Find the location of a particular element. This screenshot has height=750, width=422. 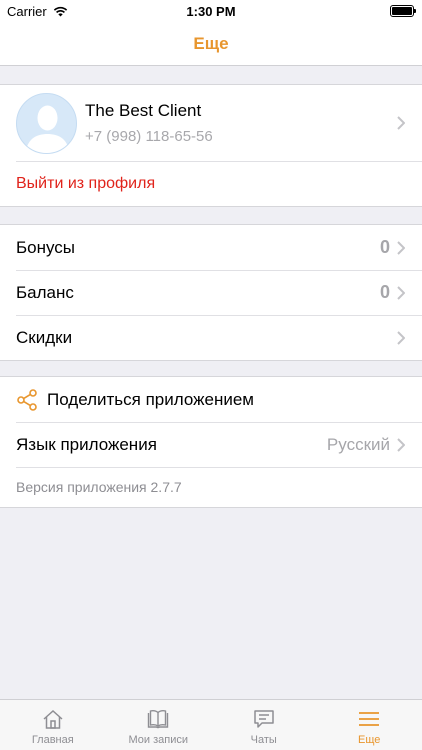

tab-my-bookings-label: Мои записи is located at coordinates (158, 740).